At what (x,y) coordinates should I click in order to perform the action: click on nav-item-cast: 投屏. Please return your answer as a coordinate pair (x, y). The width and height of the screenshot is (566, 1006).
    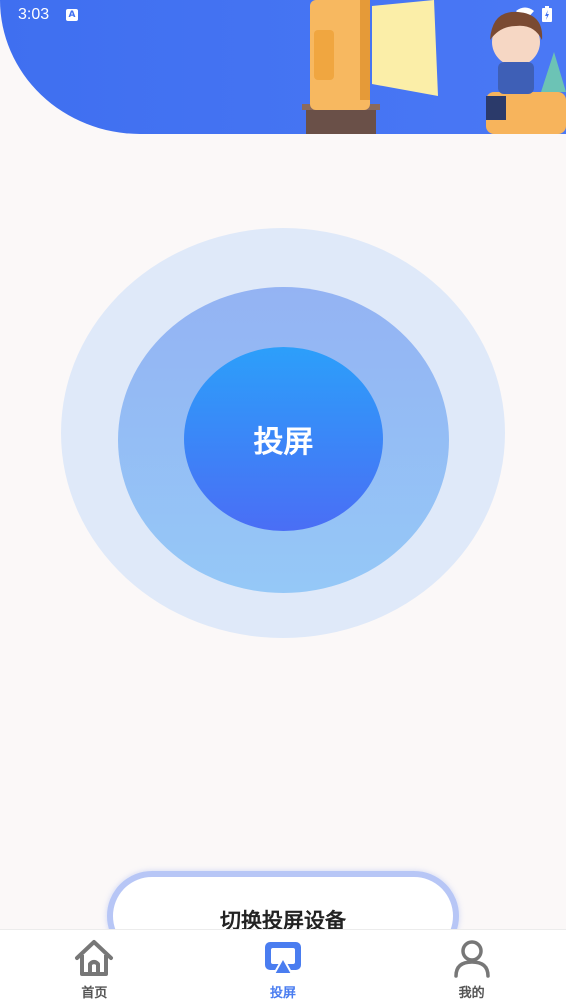
    Looking at the image, I should click on (283, 968).